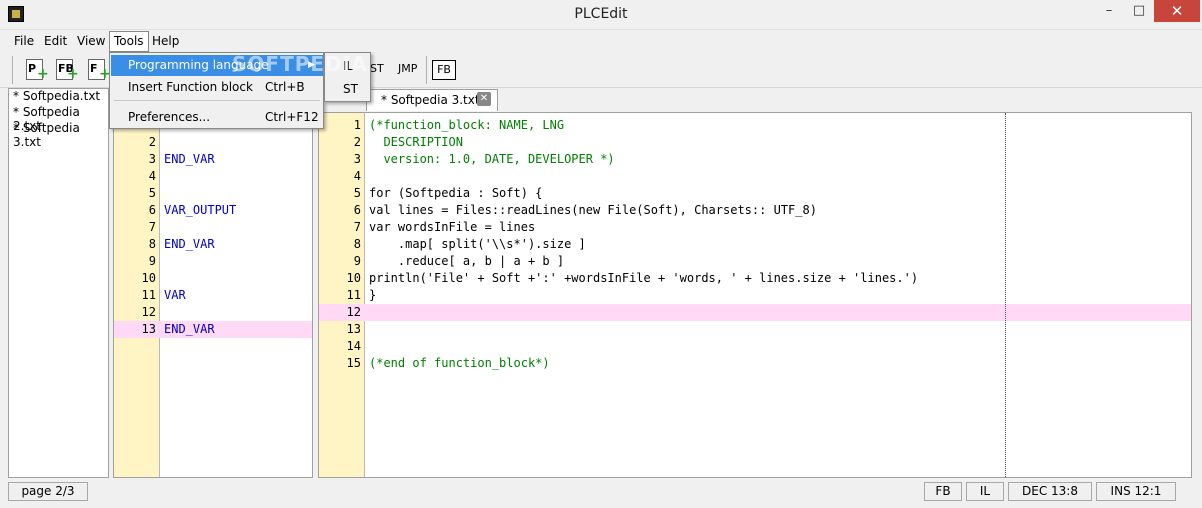 The image size is (1202, 508). I want to click on fb-toggle-button: FB, so click(444, 70).